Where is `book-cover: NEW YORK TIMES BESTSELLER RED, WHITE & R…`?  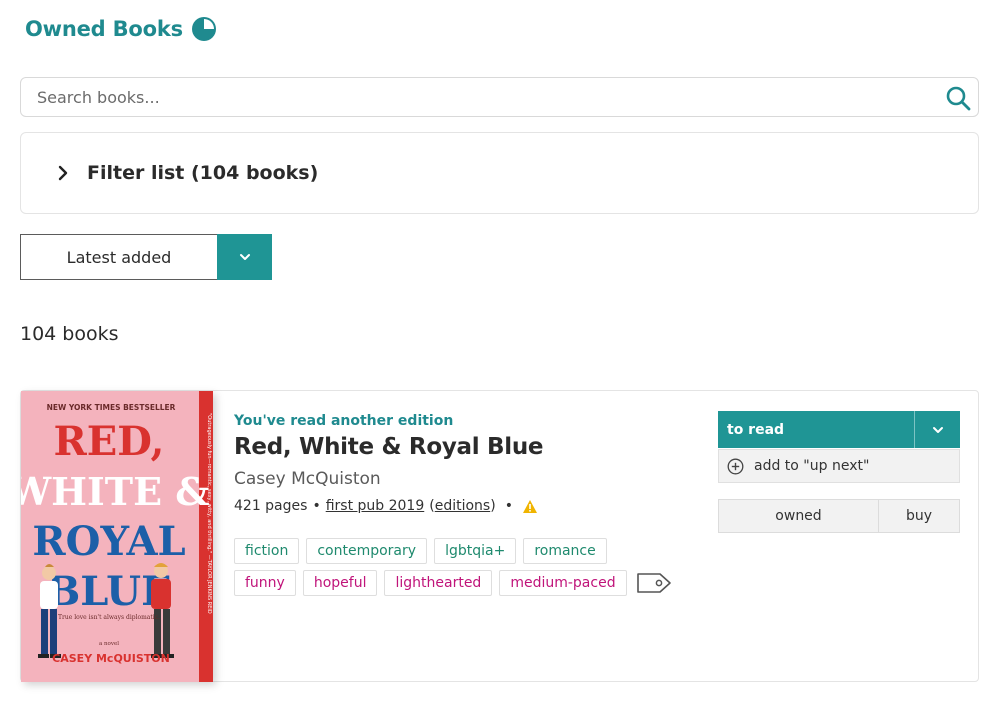
book-cover: NEW YORK TIMES BESTSELLER RED, WHITE & R… is located at coordinates (117, 536).